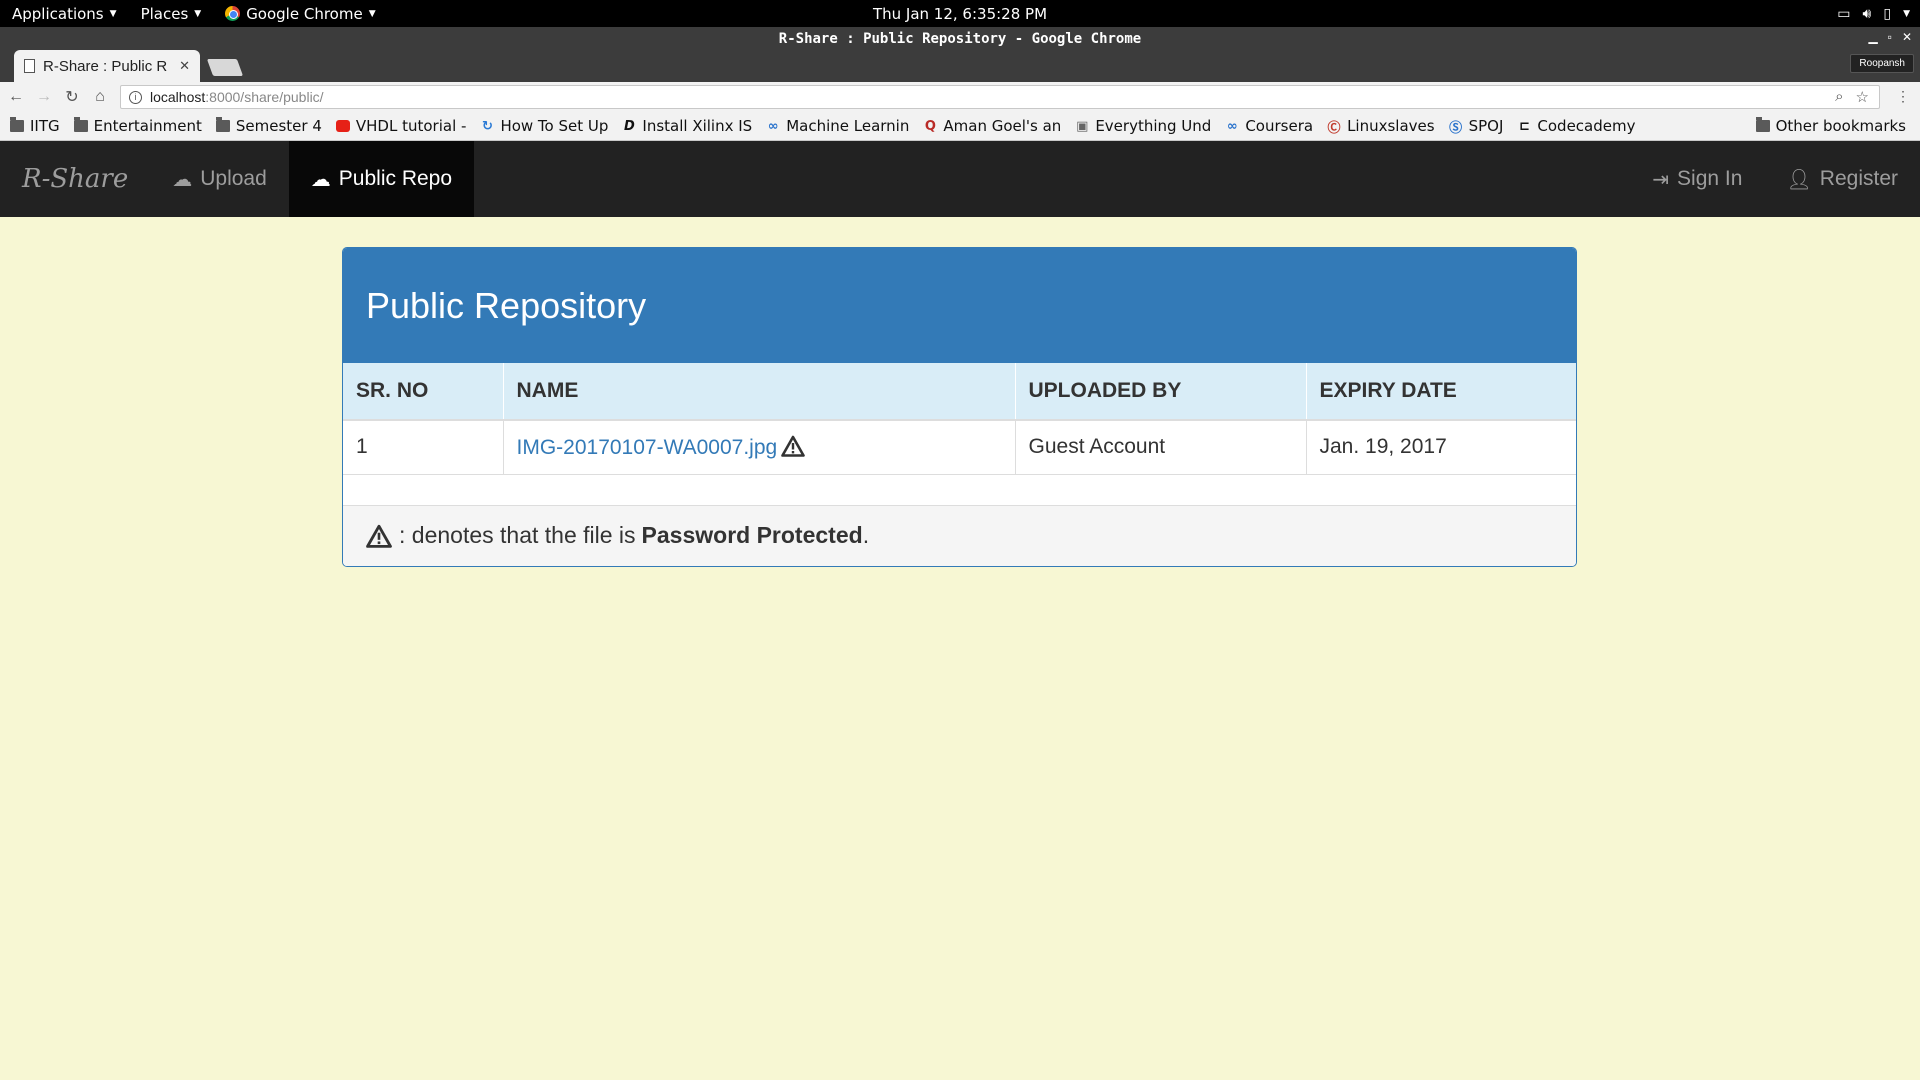  Describe the element at coordinates (278, 126) in the screenshot. I see `bookmark-label: Semester 4` at that location.